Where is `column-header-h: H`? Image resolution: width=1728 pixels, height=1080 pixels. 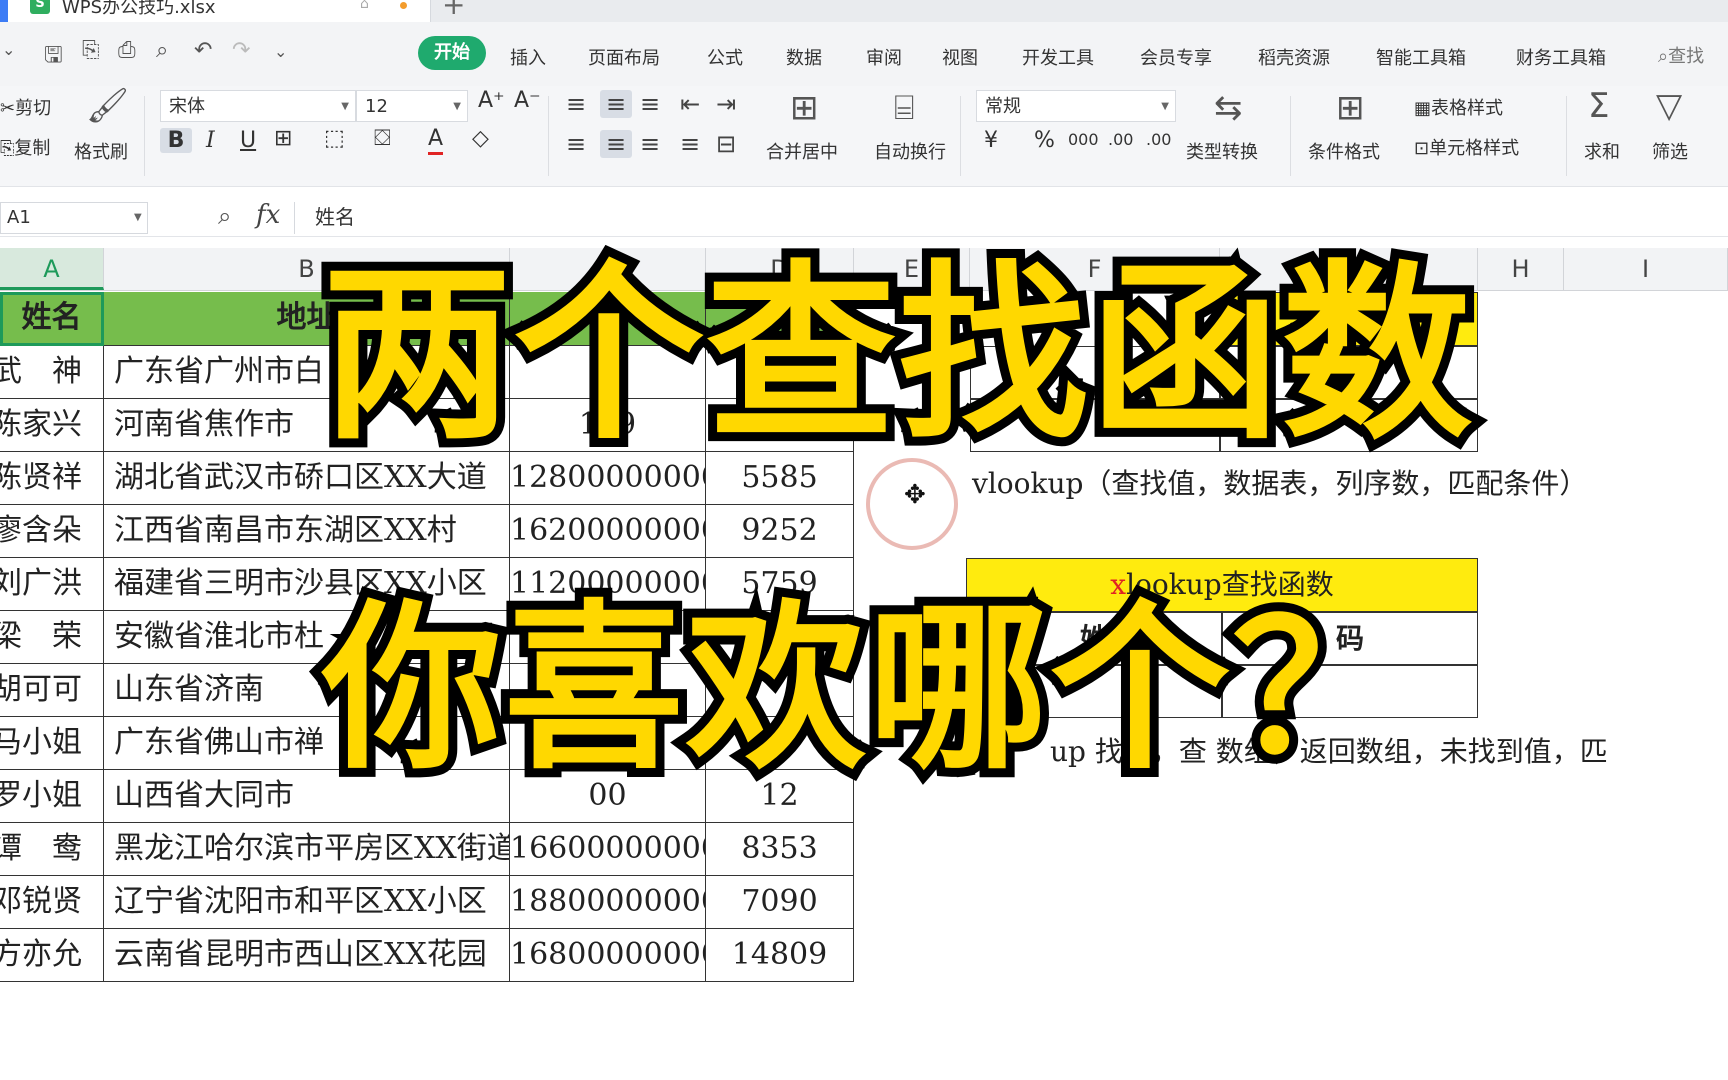 column-header-h: H is located at coordinates (1521, 269).